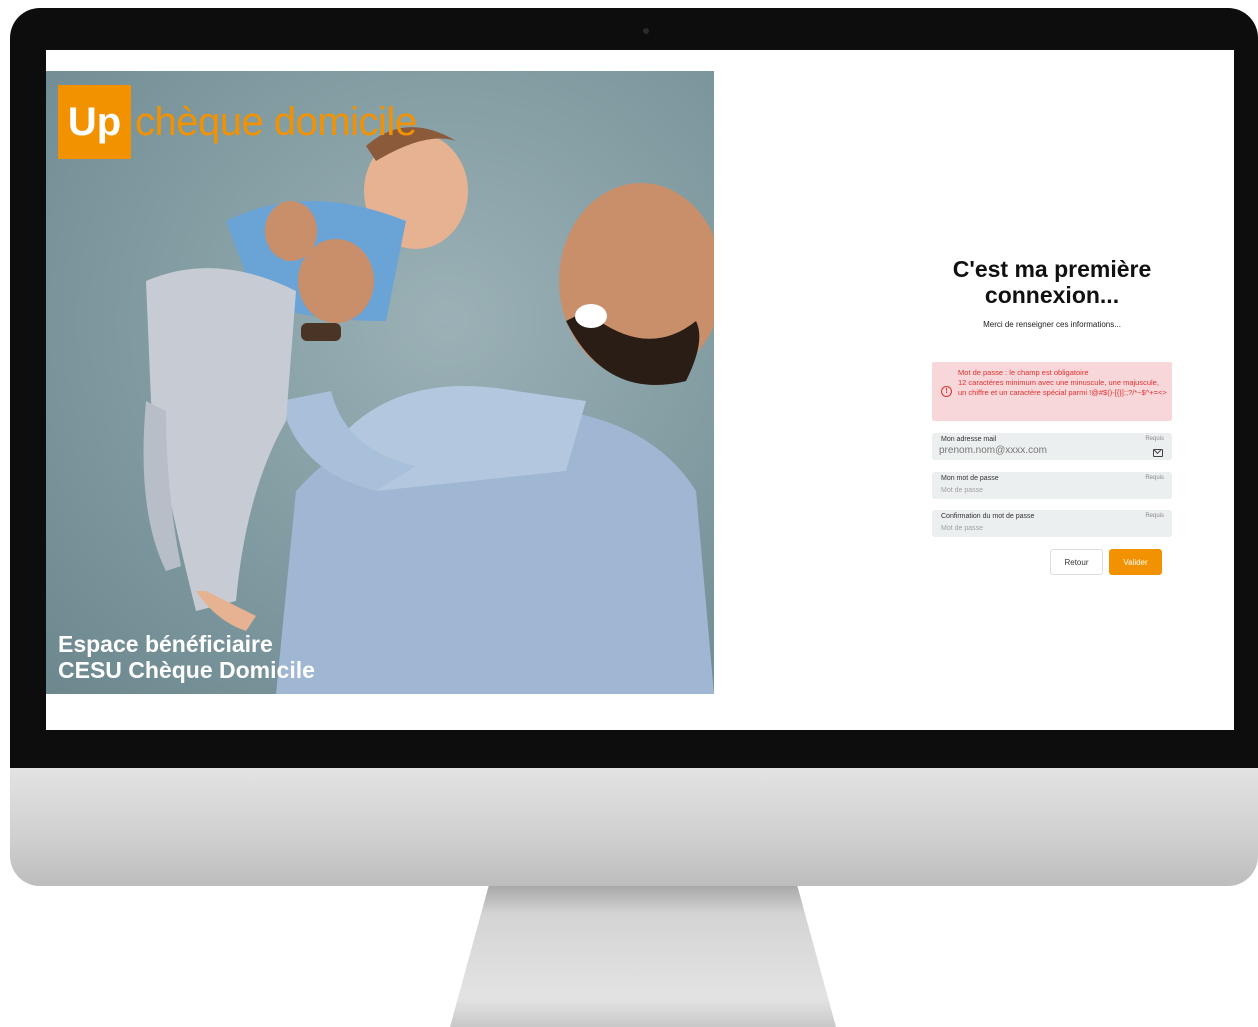 The width and height of the screenshot is (1258, 1027). I want to click on password-label: Mon mot de passe, so click(970, 478).